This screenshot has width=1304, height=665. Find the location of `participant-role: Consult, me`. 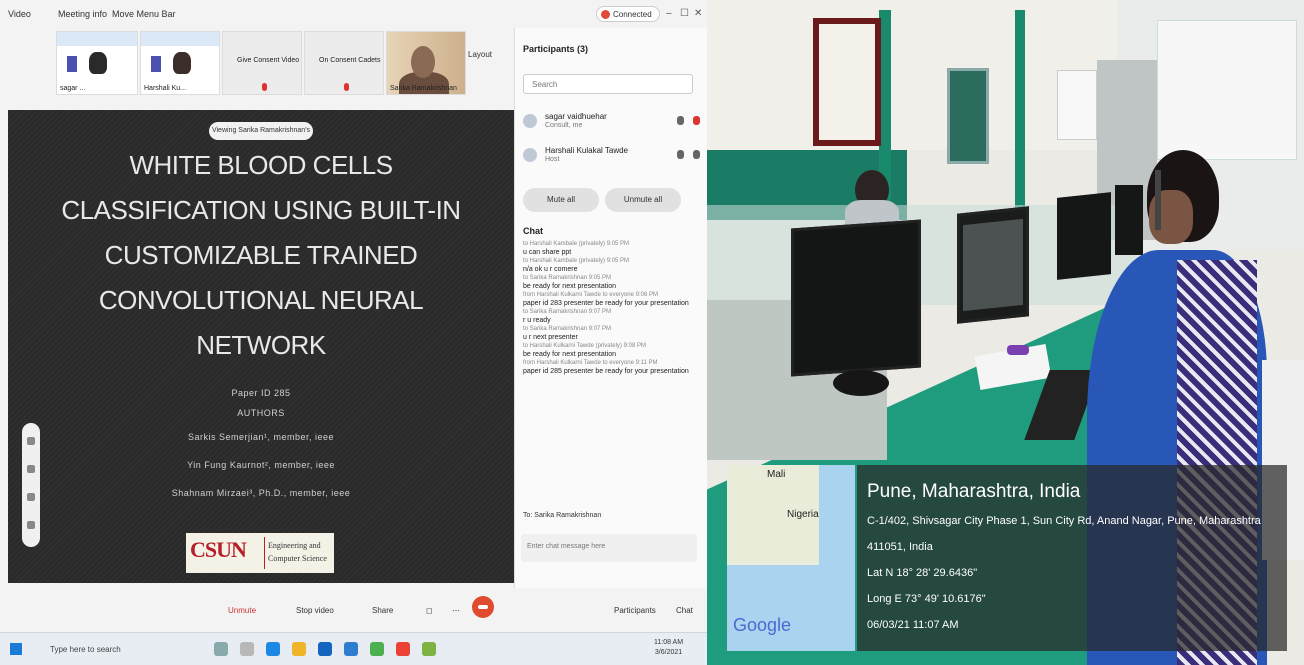

participant-role: Consult, me is located at coordinates (564, 125).